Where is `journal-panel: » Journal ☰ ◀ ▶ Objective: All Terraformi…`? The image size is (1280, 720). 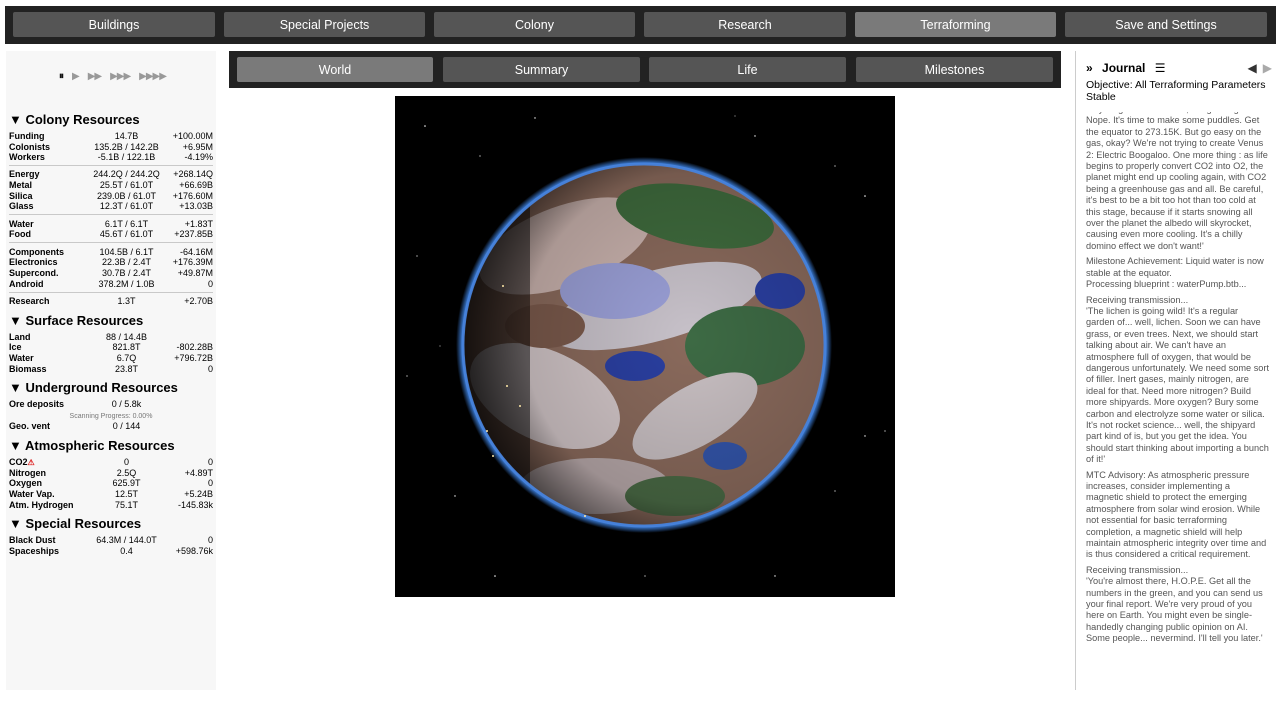 journal-panel: » Journal ☰ ◀ ▶ Objective: All Terraformi… is located at coordinates (1175, 370).